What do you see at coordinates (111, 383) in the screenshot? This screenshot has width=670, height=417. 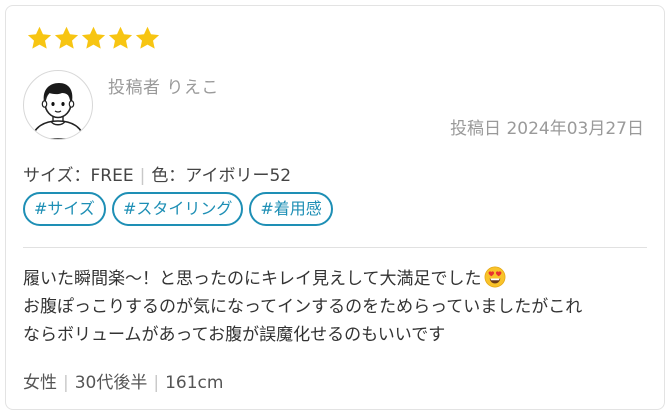 I see `age-group: 30代後半` at bounding box center [111, 383].